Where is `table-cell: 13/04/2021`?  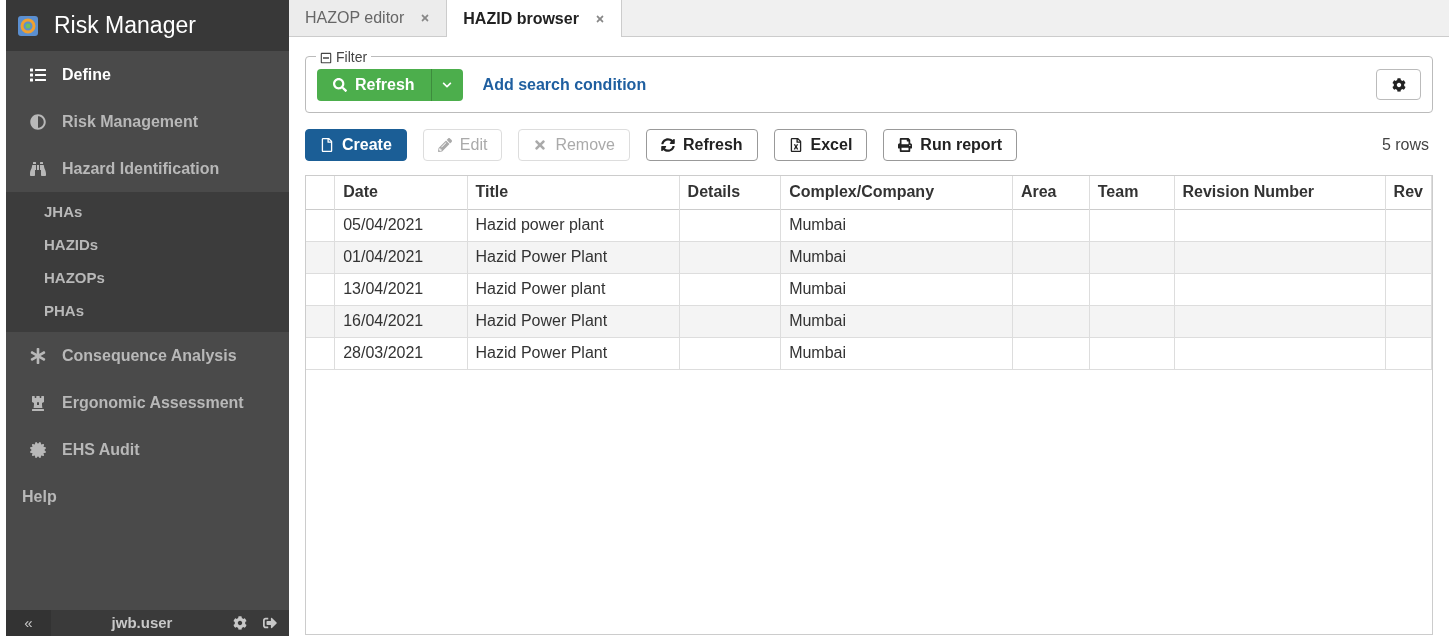 table-cell: 13/04/2021 is located at coordinates (383, 288).